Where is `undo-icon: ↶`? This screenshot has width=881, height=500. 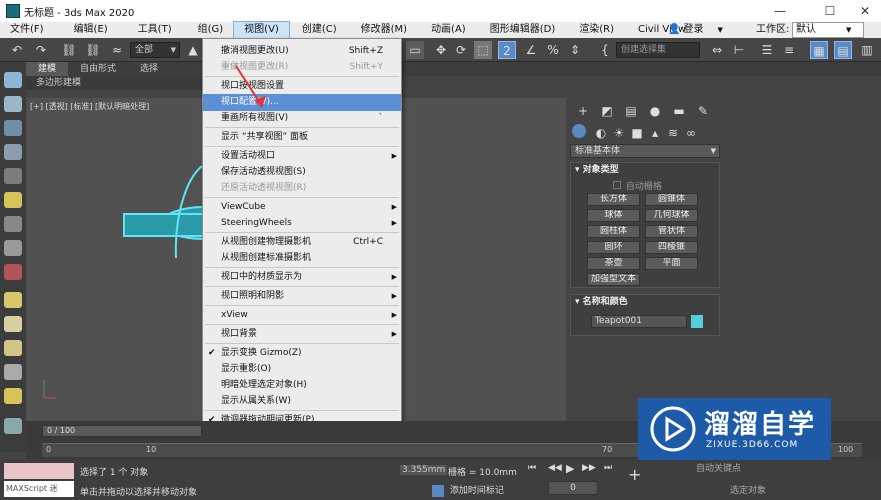 undo-icon: ↶ is located at coordinates (17, 50).